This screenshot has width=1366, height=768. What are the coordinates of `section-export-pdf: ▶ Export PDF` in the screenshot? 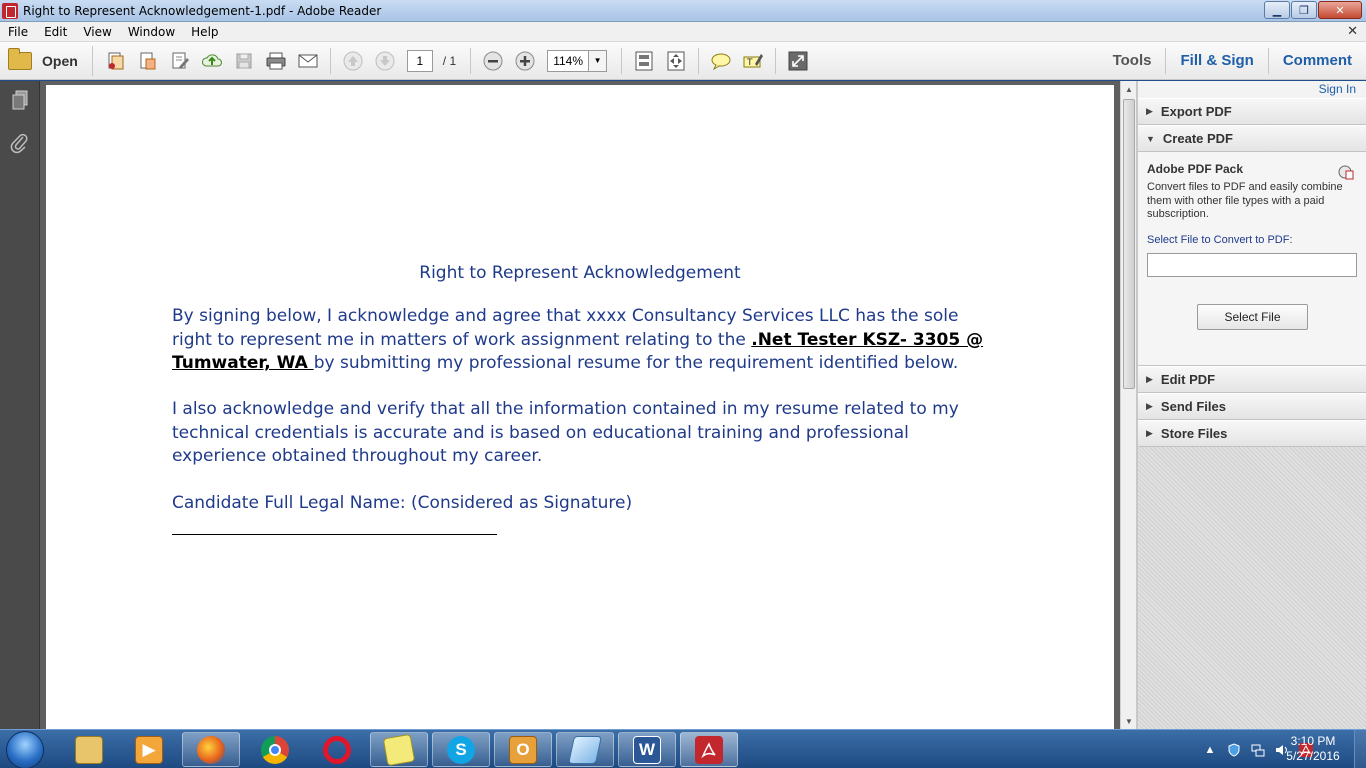 It's located at (1252, 111).